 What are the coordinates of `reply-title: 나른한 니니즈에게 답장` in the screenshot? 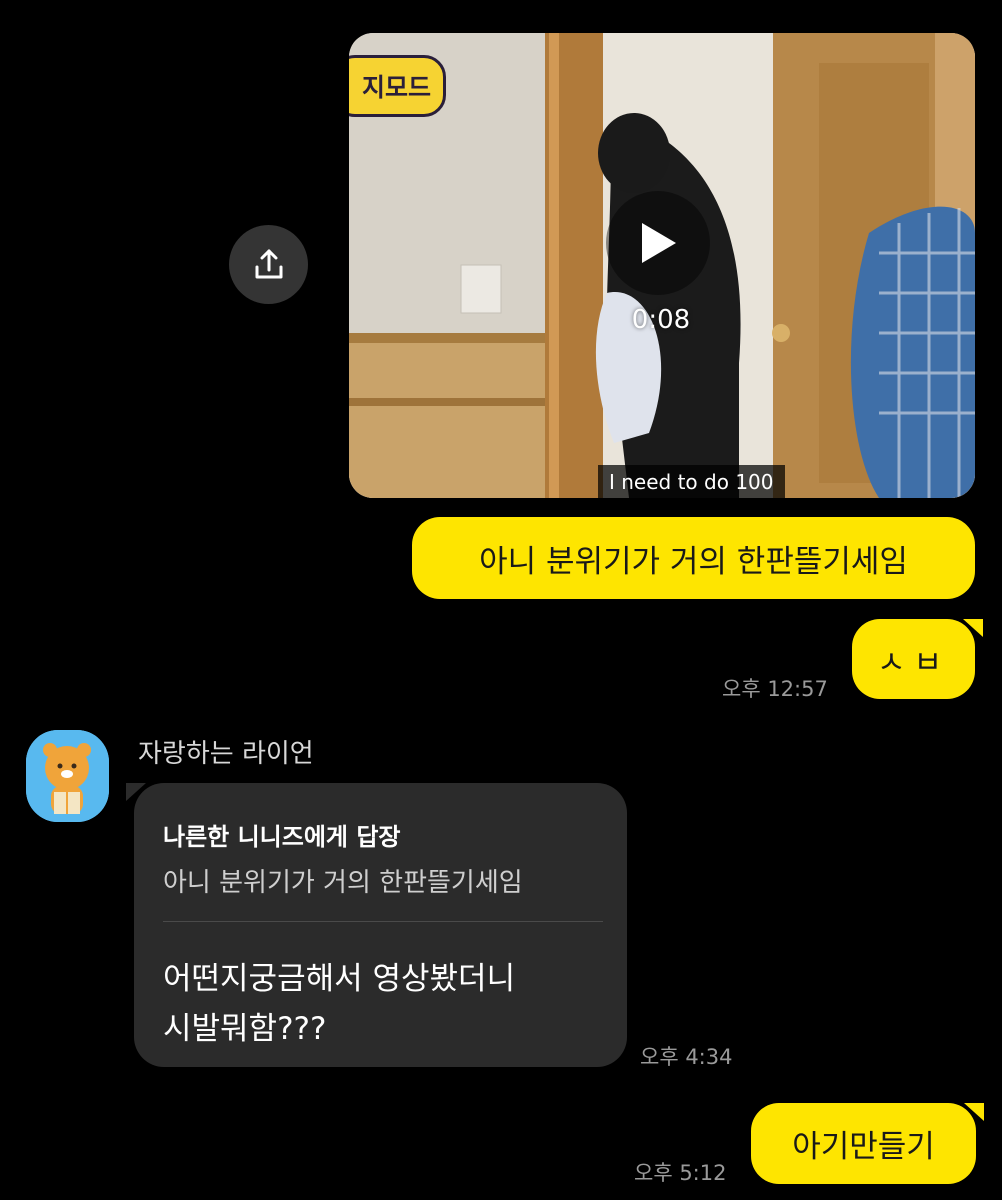 It's located at (282, 837).